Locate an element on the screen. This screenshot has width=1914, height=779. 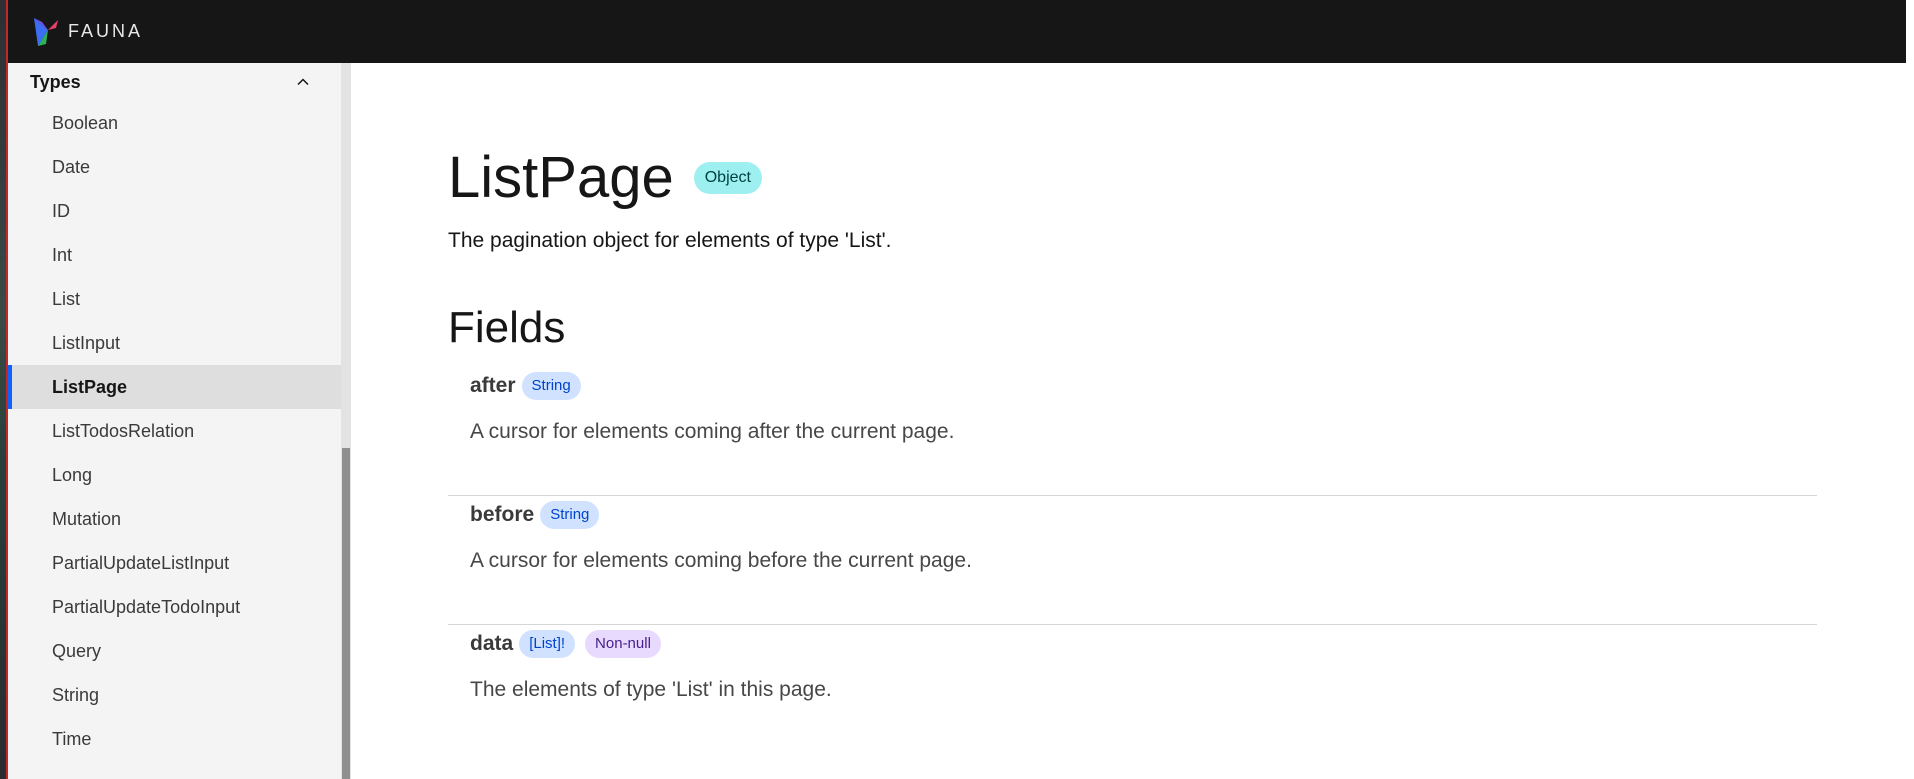
sidebar-item-listtodosrelation: ListTodosRelation is located at coordinates (174, 431).